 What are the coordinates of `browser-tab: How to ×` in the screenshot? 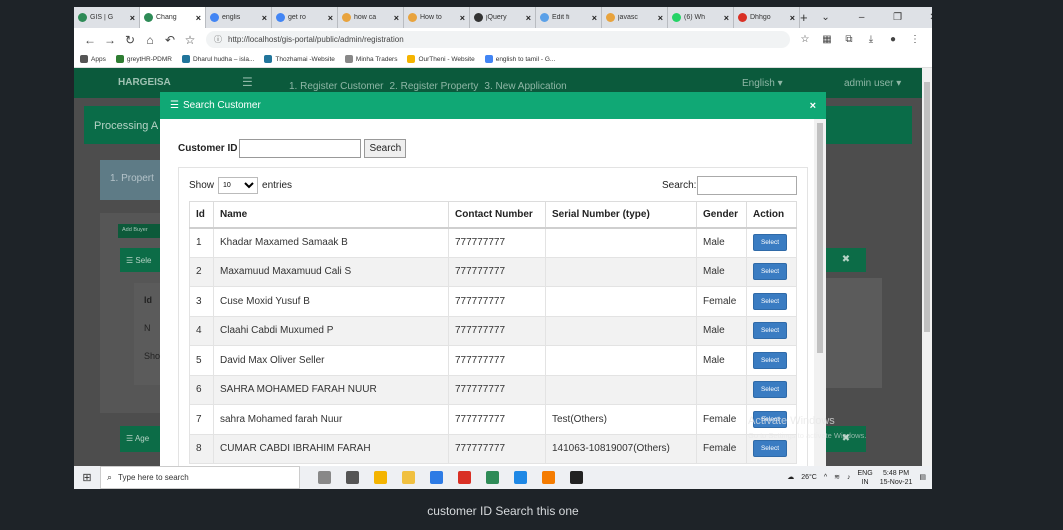 It's located at (437, 17).